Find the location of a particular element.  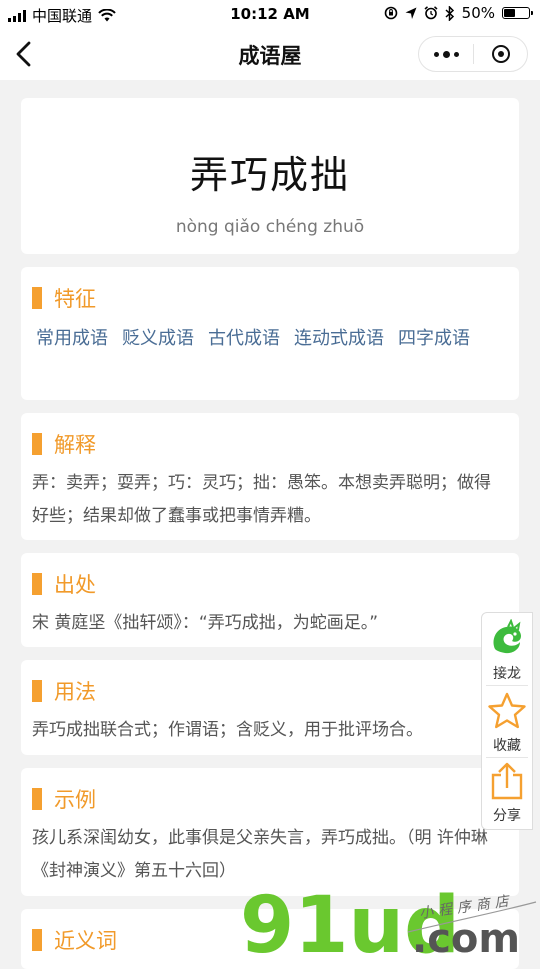

favorite-label: 收藏 is located at coordinates (507, 746).